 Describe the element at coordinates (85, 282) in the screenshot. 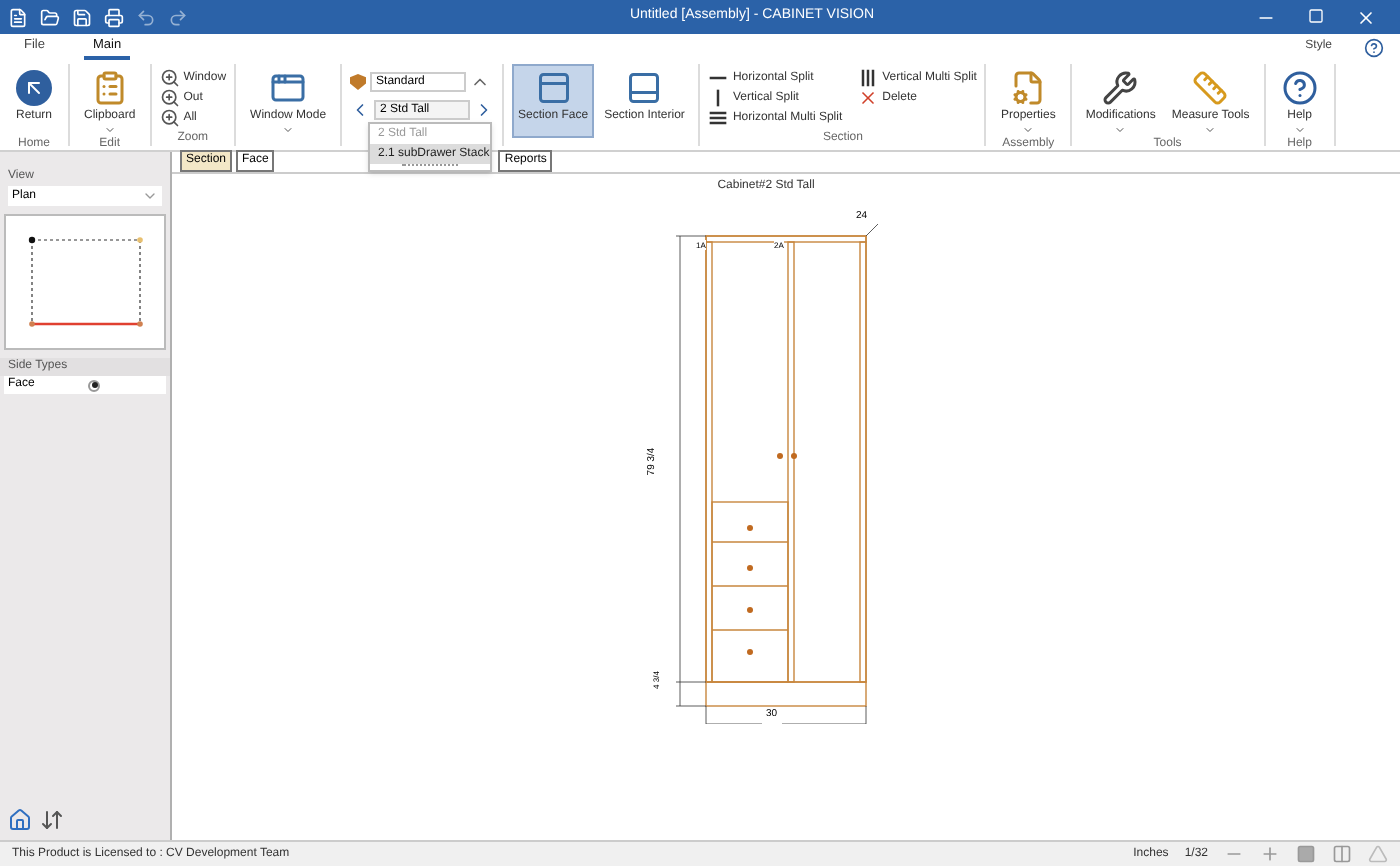

I see `plan-outline-drawing` at that location.